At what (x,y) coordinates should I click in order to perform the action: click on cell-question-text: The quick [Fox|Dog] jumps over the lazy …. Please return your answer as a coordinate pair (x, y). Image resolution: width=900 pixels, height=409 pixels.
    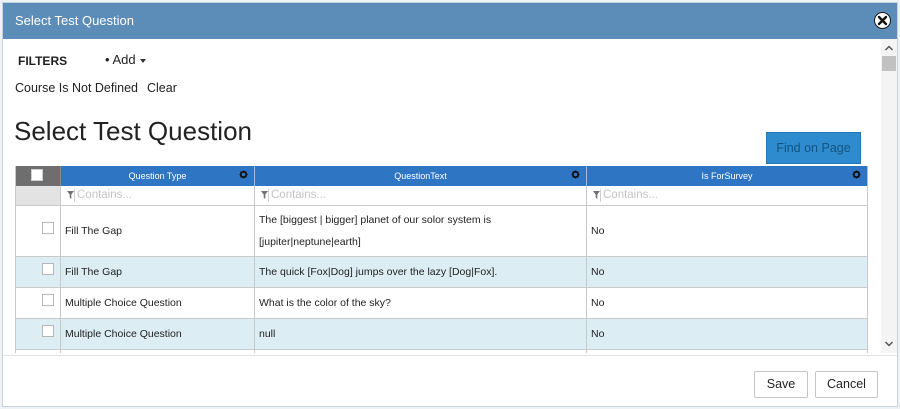
    Looking at the image, I should click on (421, 272).